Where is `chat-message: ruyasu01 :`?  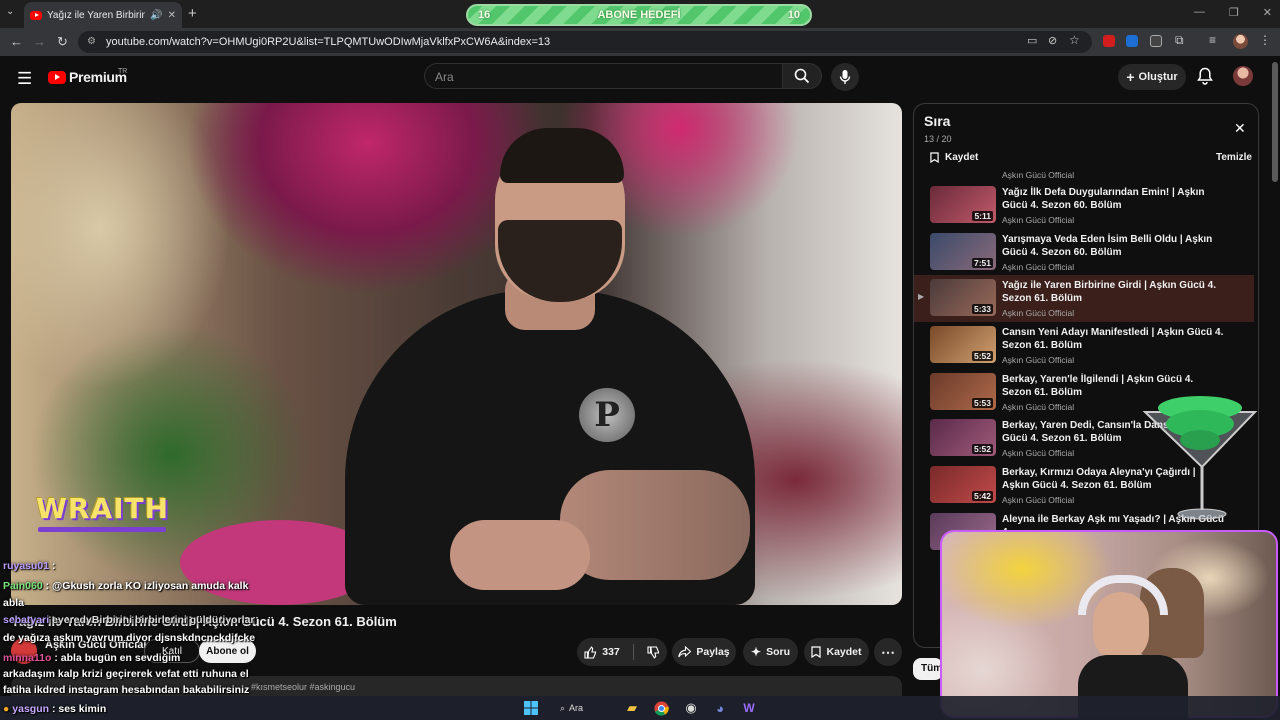
chat-message: ruyasu01 : is located at coordinates (29, 566).